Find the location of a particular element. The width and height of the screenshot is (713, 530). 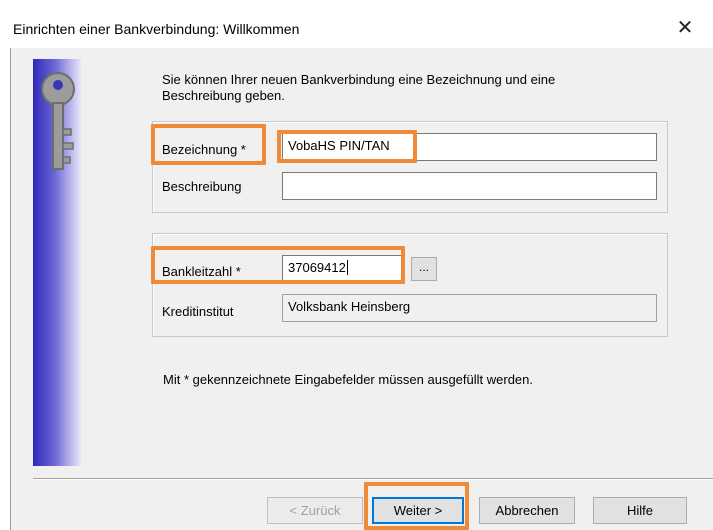

back-button: < Zurück is located at coordinates (315, 510).